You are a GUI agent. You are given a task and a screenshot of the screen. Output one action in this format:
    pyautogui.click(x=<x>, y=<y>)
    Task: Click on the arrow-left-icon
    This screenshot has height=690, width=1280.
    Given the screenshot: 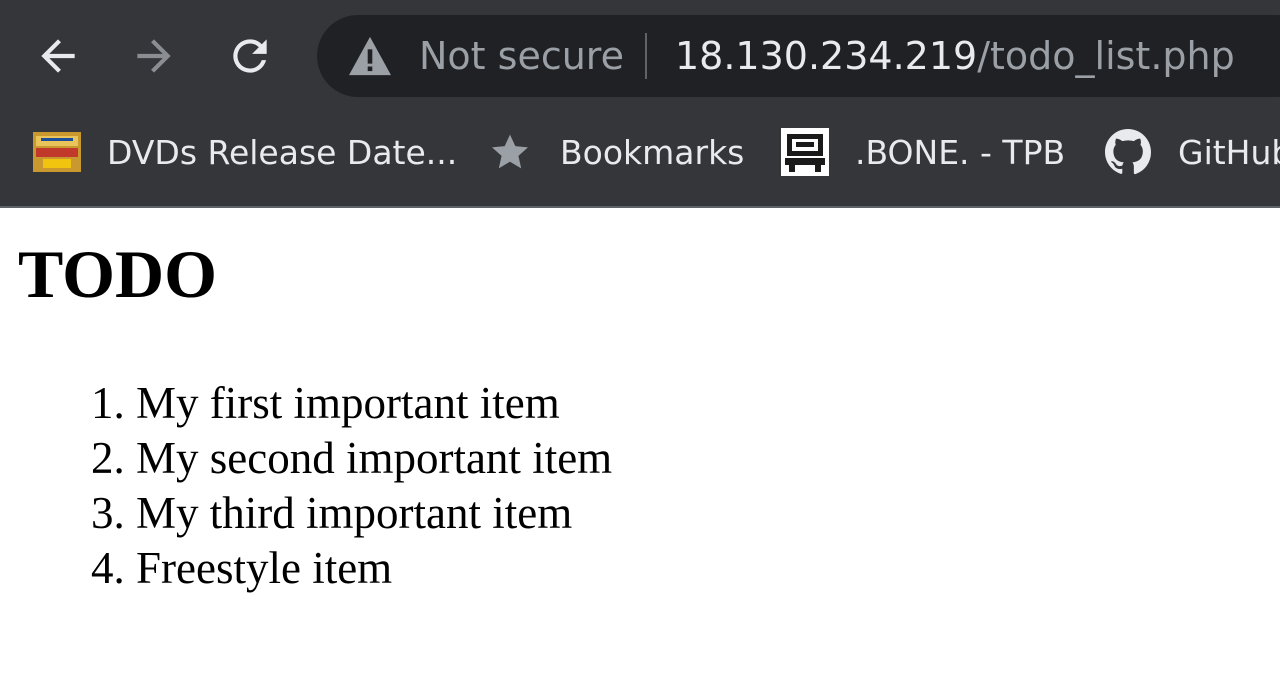 What is the action you would take?
    pyautogui.click(x=58, y=56)
    